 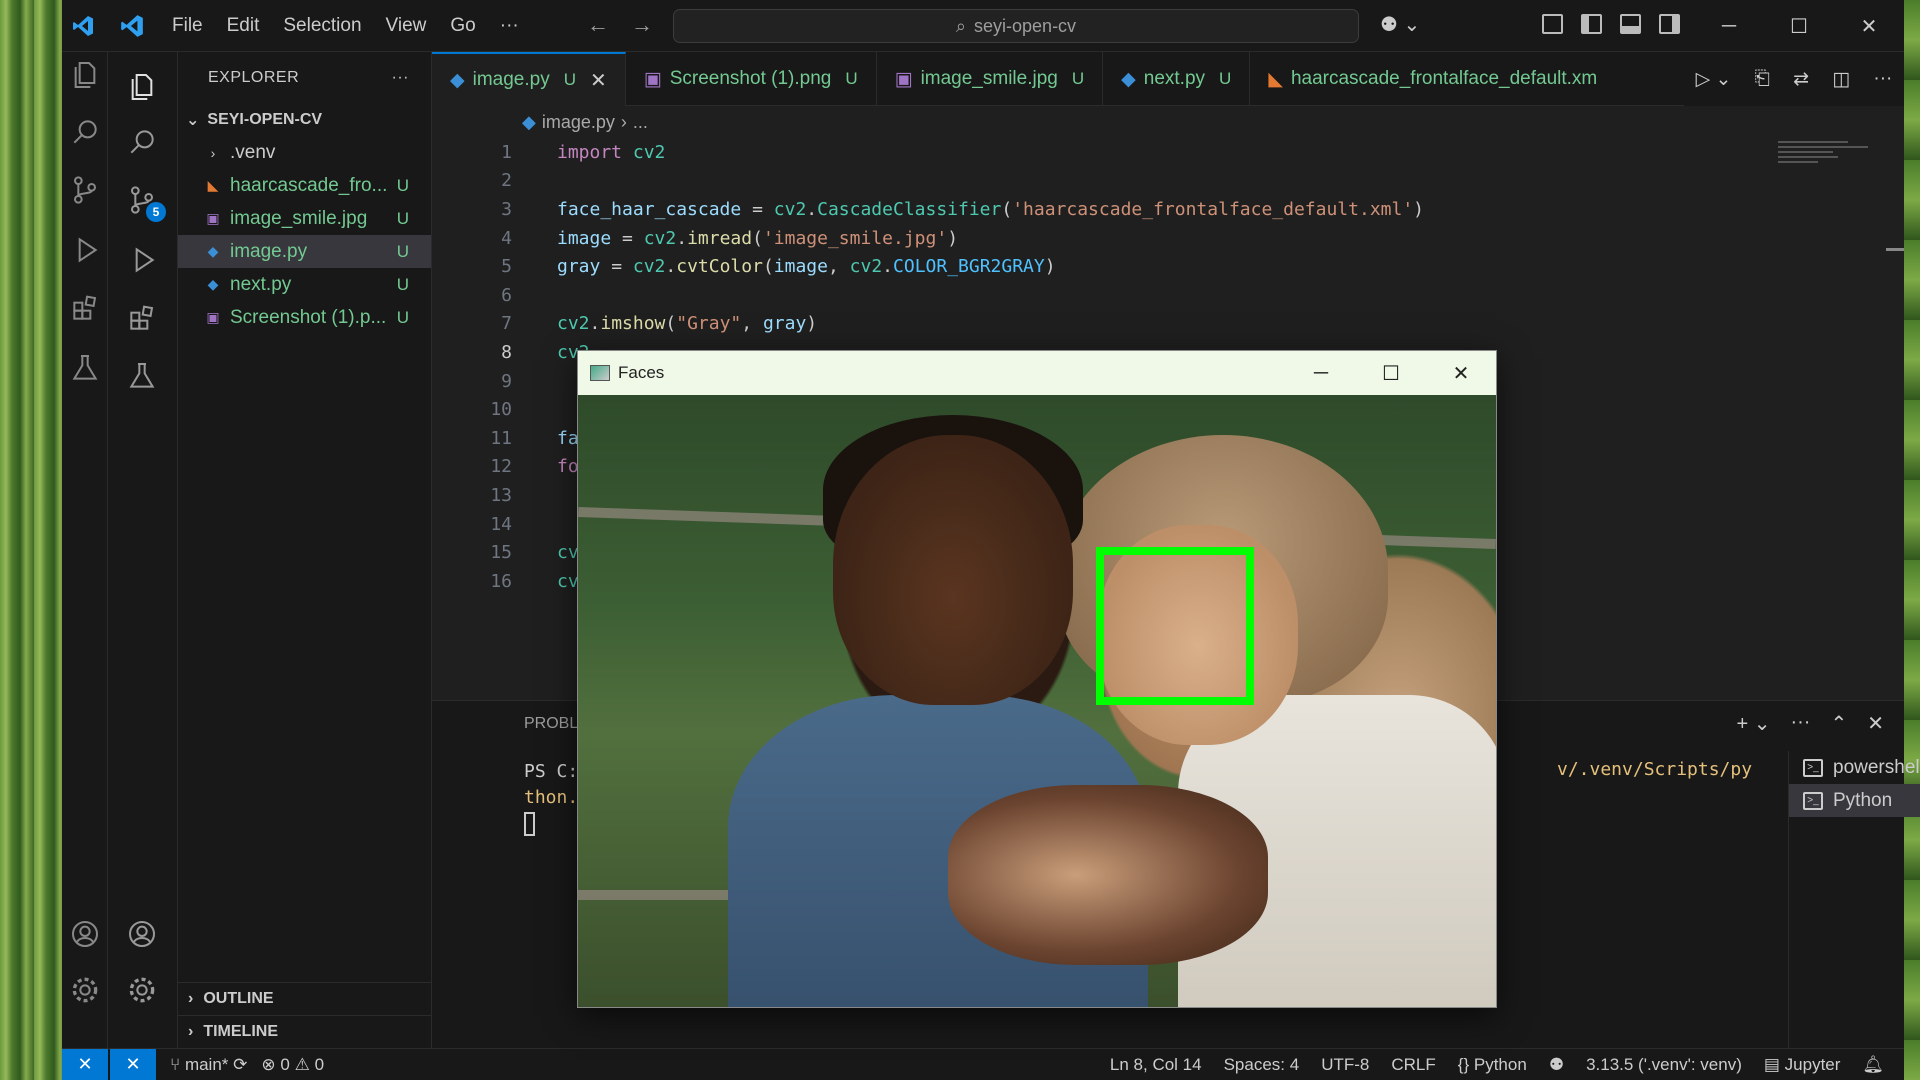 I want to click on close-panel-icon: ✕, so click(x=1875, y=723).